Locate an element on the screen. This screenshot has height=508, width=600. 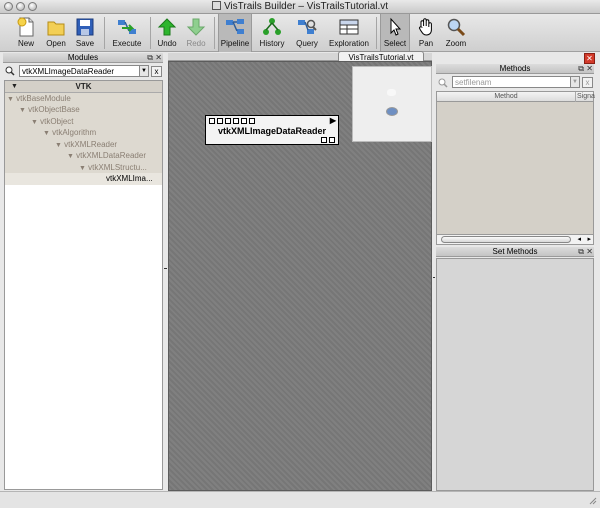
exploration-grid-icon is located at coordinates (349, 27).